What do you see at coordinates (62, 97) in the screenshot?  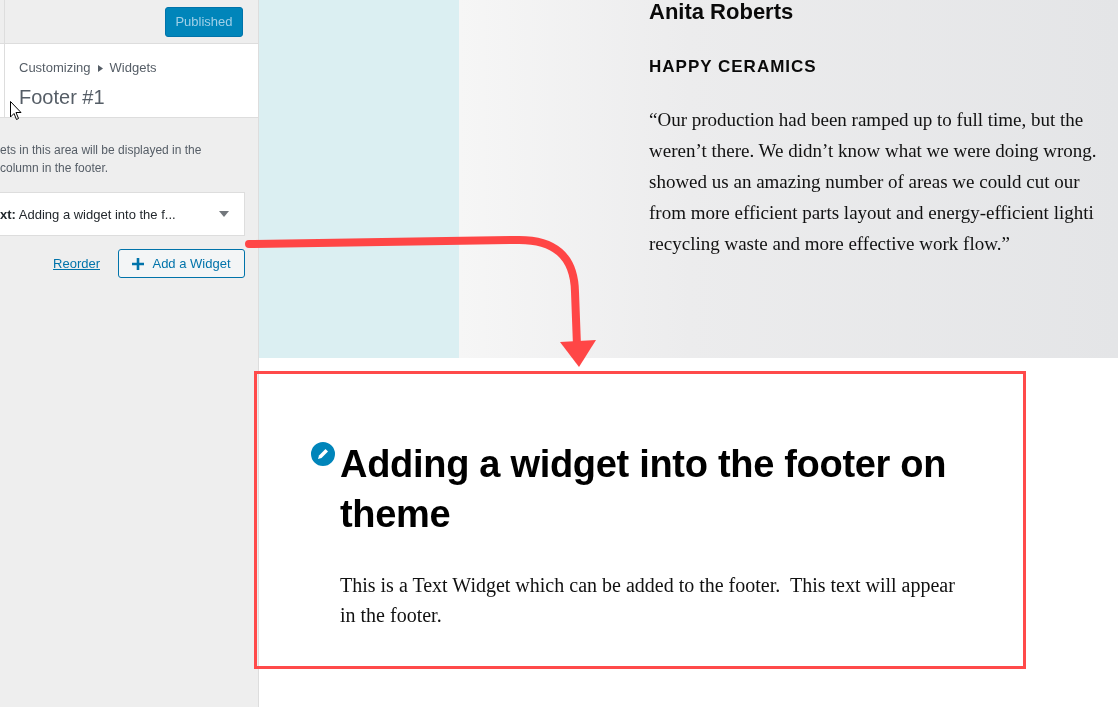 I see `section-title: Footer #1` at bounding box center [62, 97].